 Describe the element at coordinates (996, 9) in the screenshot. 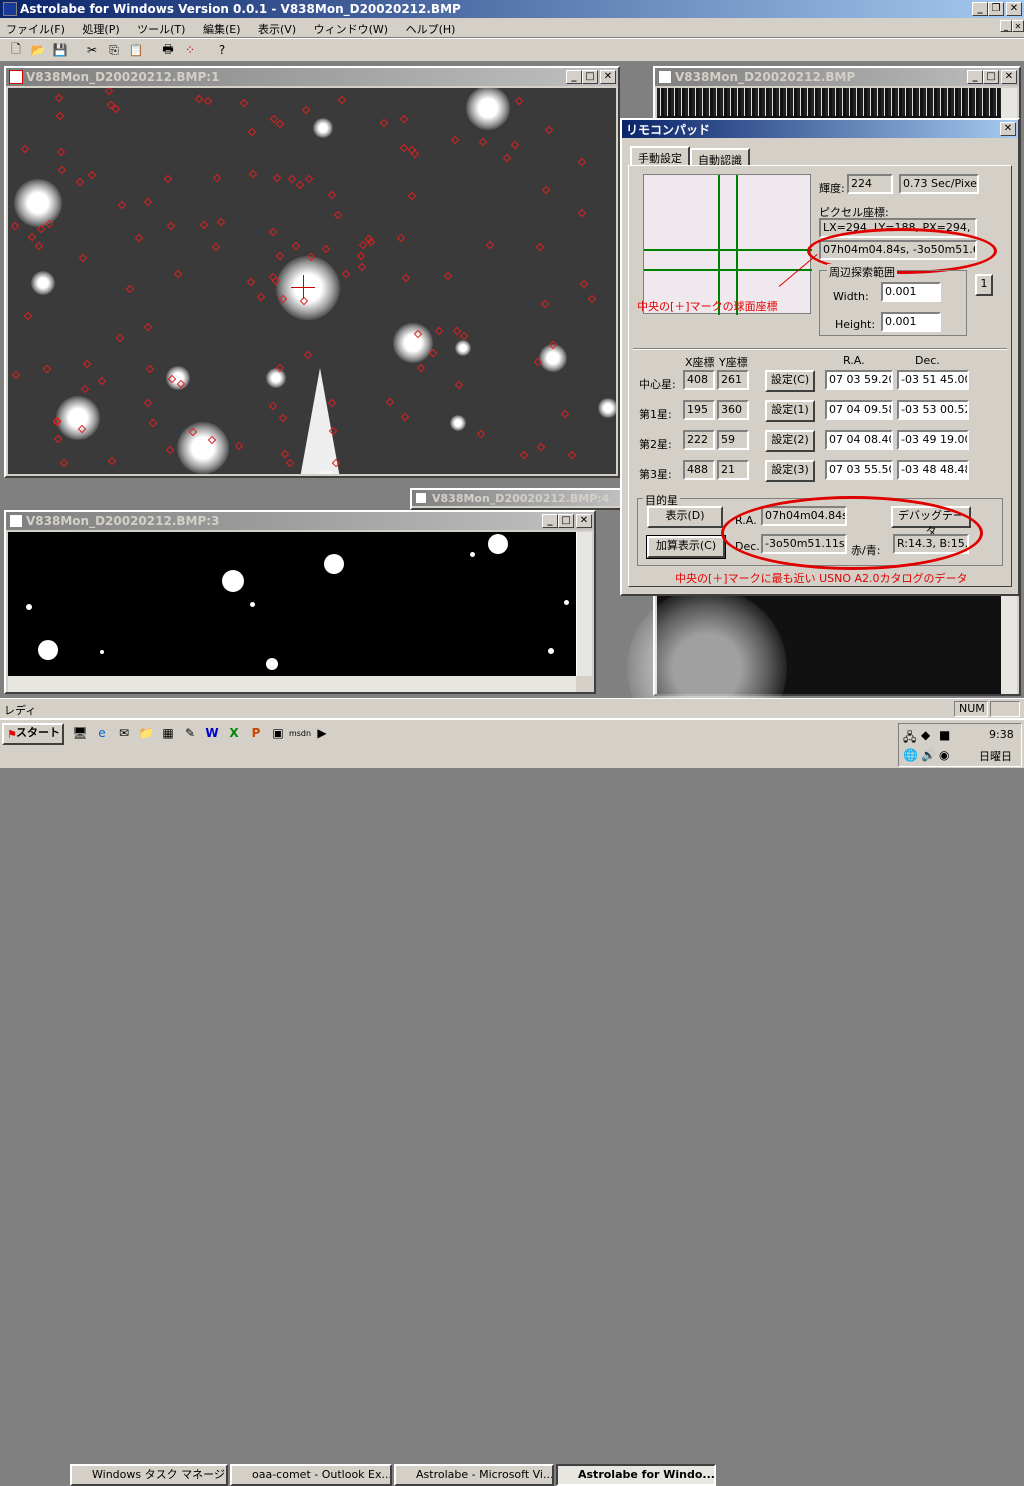

I see `restore-button: ❐` at that location.